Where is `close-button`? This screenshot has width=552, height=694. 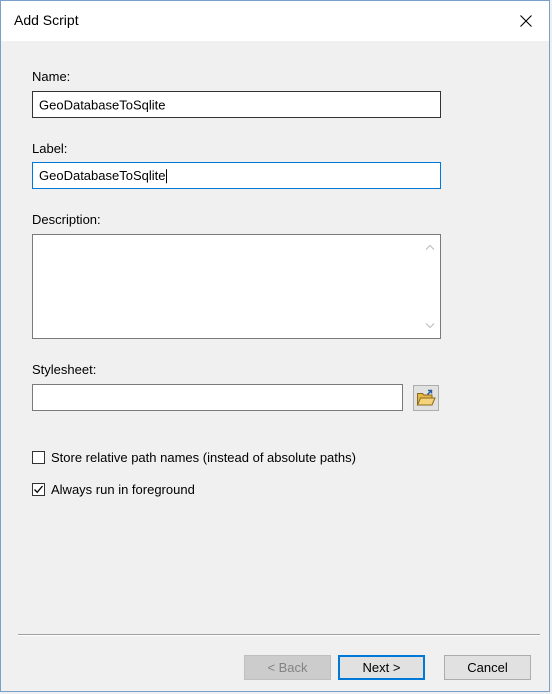 close-button is located at coordinates (526, 21).